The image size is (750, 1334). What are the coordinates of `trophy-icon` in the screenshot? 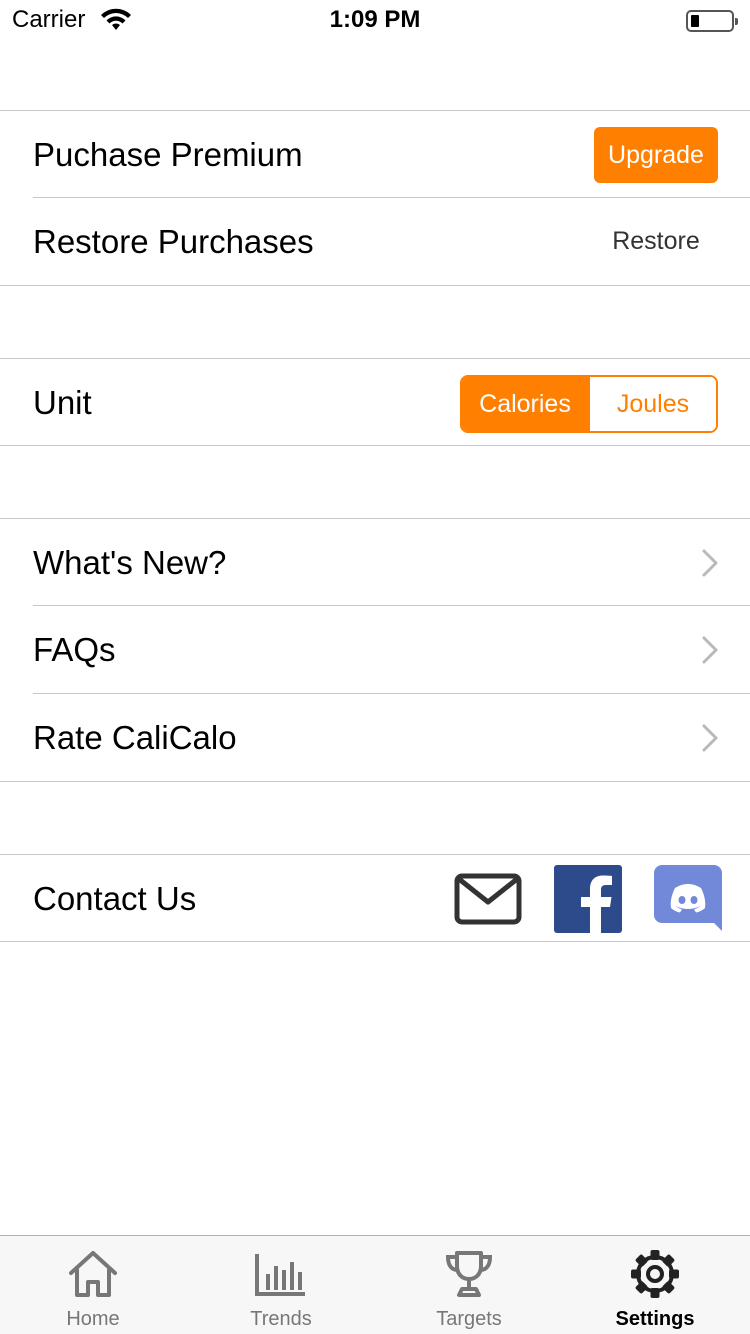 It's located at (469, 1274).